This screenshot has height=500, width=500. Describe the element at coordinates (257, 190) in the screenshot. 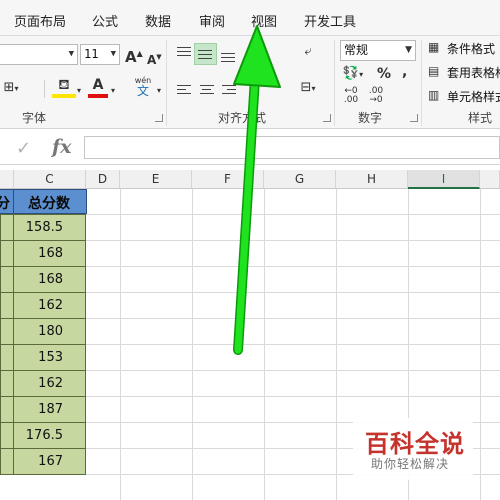

I see `green-arrow-icon` at that location.